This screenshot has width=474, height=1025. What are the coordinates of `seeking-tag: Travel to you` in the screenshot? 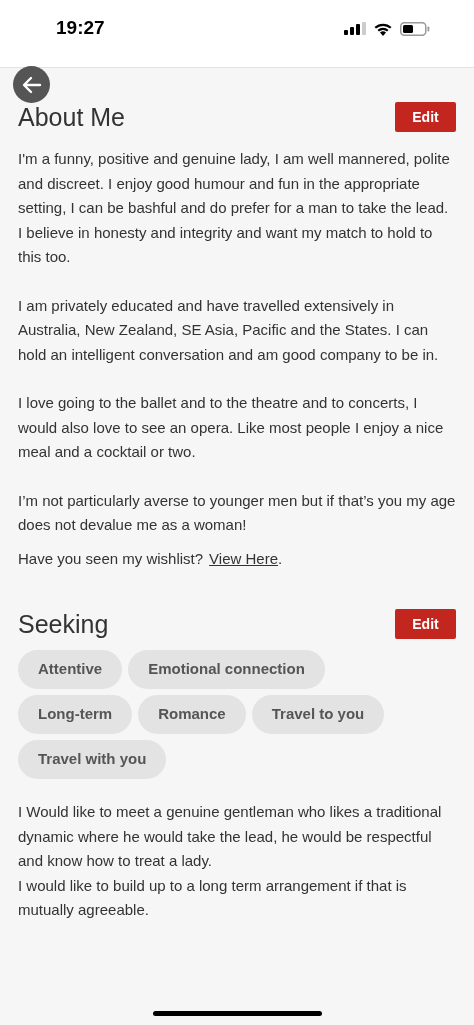 It's located at (318, 714).